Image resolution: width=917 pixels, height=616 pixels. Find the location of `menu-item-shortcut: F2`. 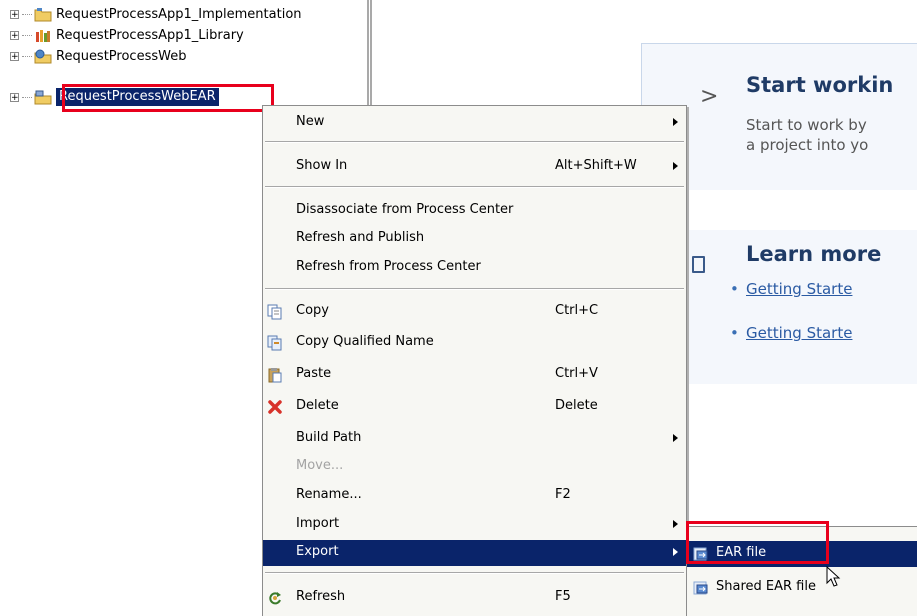

menu-item-shortcut: F2 is located at coordinates (563, 494).